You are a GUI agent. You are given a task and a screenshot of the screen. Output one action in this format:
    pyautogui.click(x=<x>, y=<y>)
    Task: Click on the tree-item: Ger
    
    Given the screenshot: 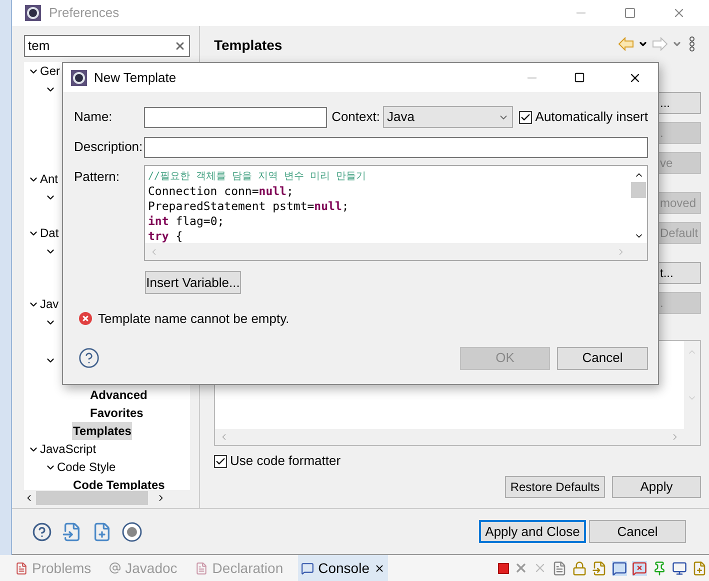 What is the action you would take?
    pyautogui.click(x=50, y=71)
    